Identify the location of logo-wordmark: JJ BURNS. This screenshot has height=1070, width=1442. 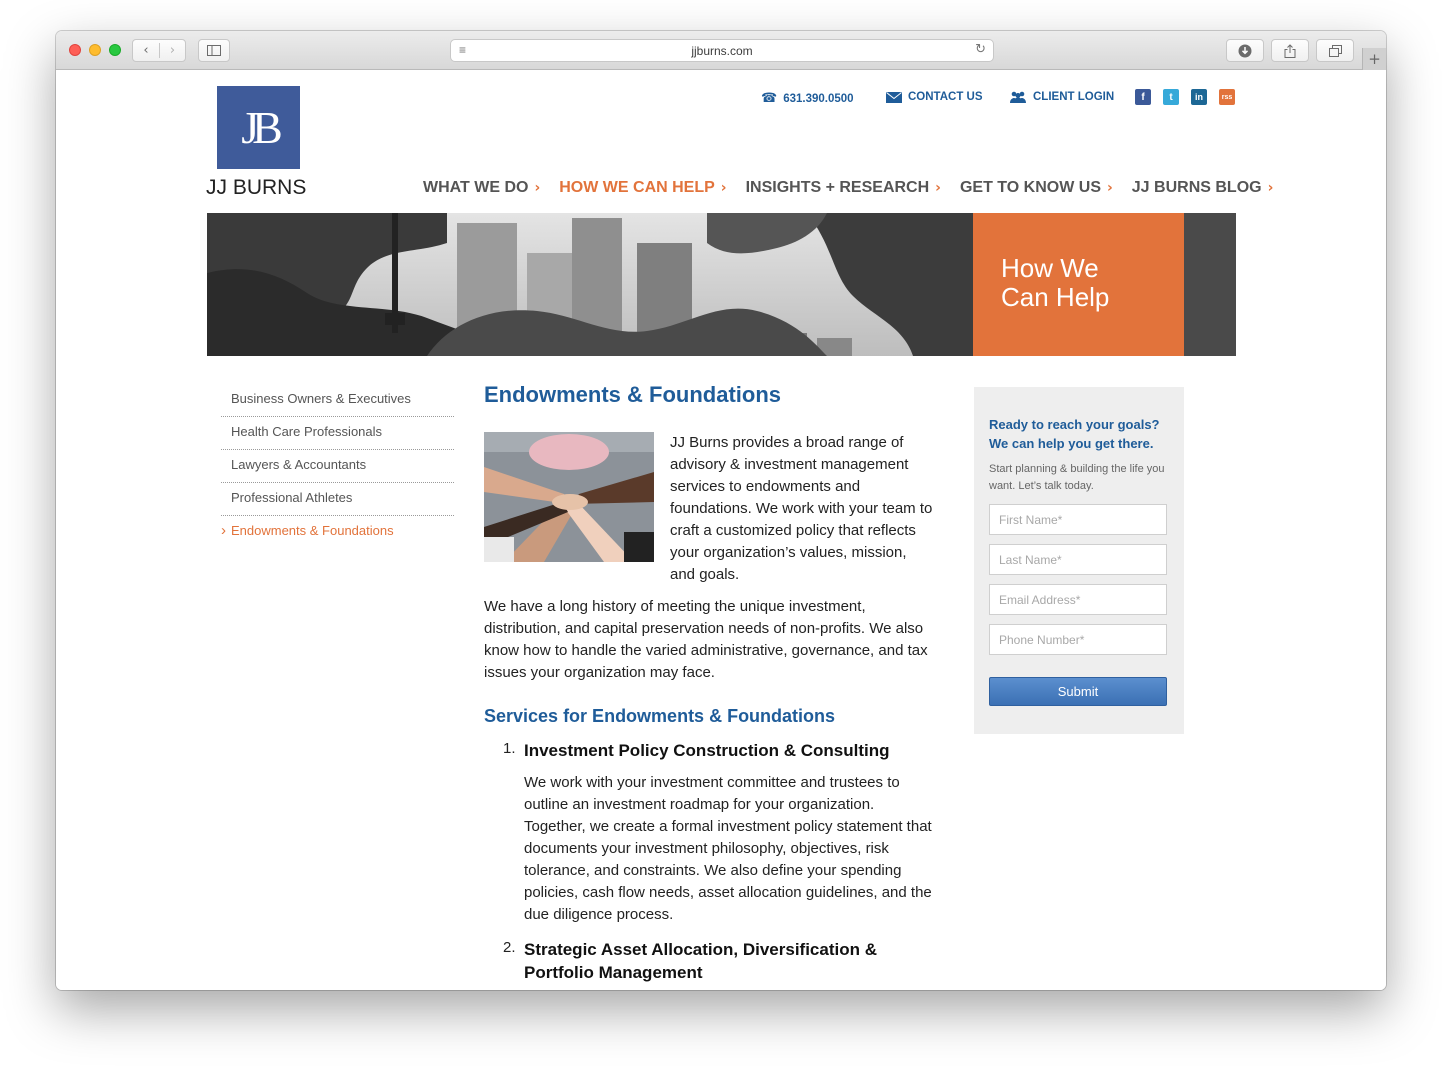
(256, 188).